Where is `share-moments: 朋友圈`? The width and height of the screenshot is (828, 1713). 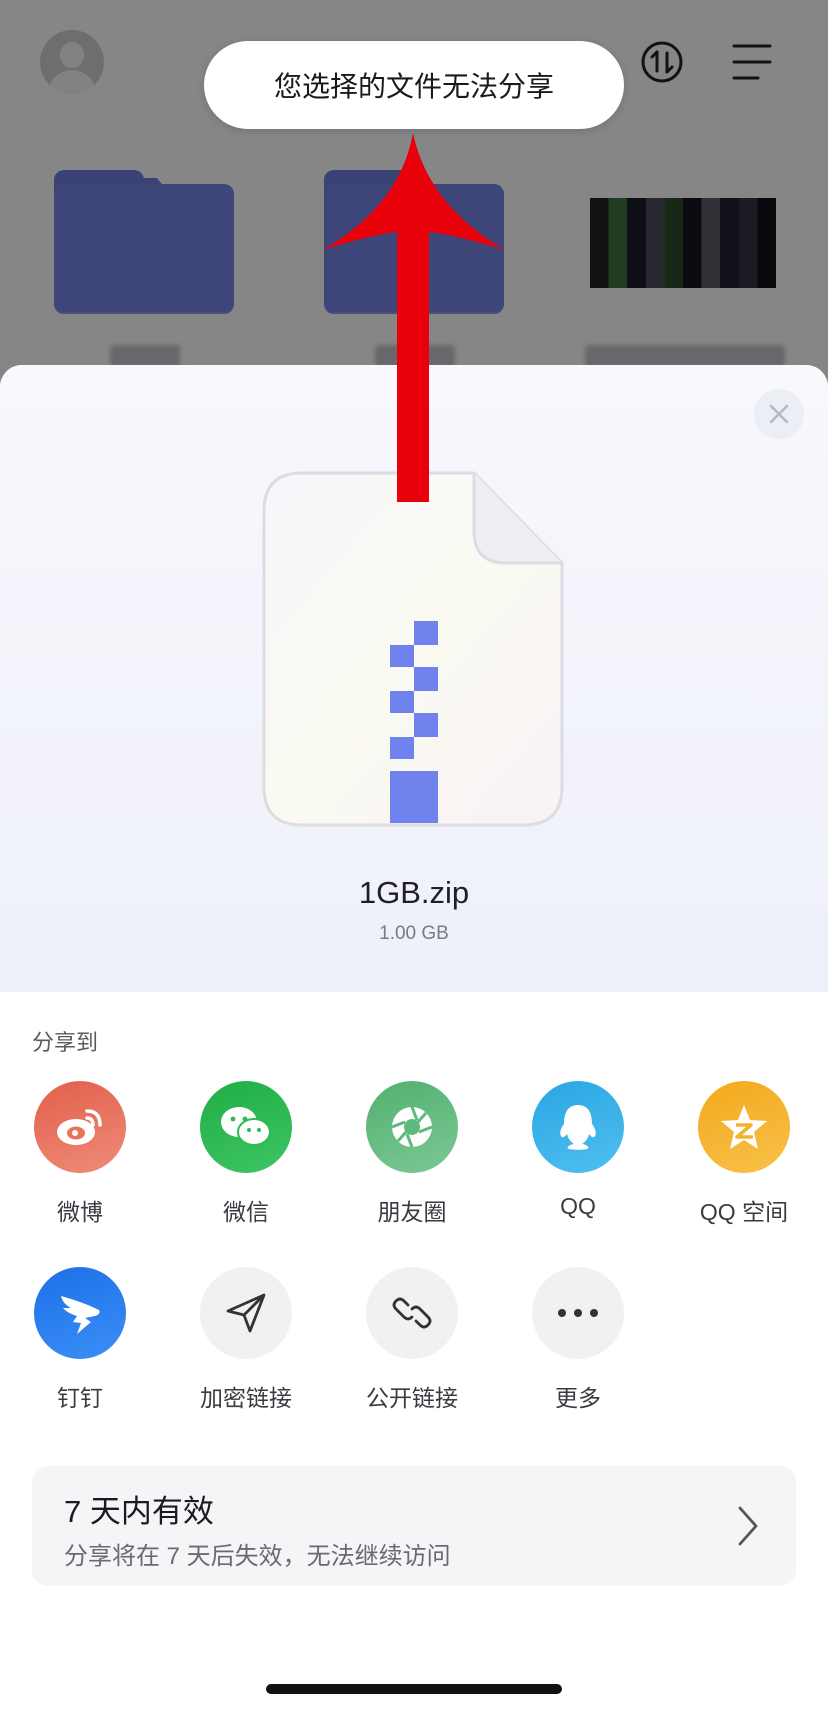
share-moments: 朋友圈 is located at coordinates (412, 1154).